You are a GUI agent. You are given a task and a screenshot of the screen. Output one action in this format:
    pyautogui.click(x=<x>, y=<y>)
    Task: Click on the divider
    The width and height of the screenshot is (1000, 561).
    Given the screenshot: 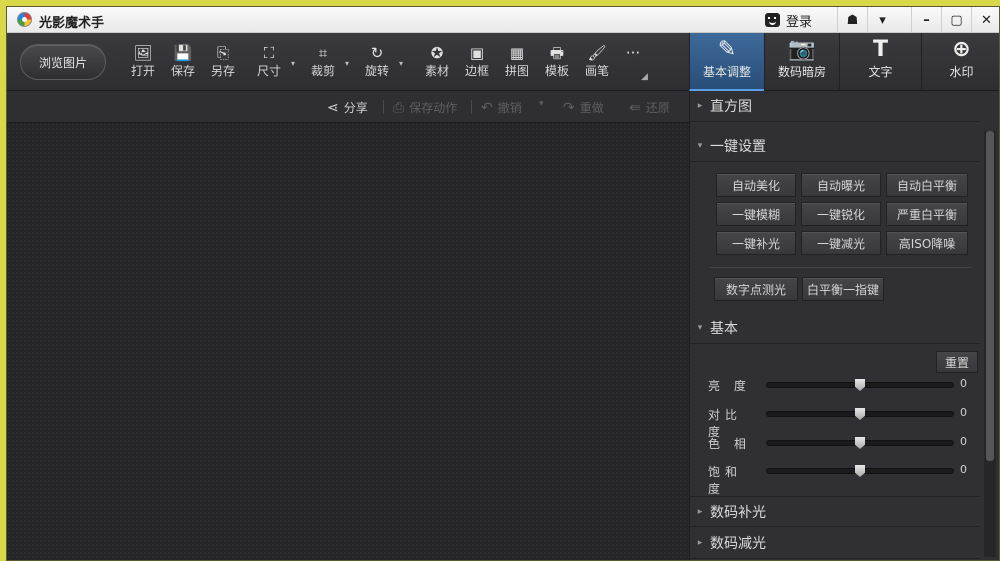 What is the action you would take?
    pyautogui.click(x=841, y=267)
    